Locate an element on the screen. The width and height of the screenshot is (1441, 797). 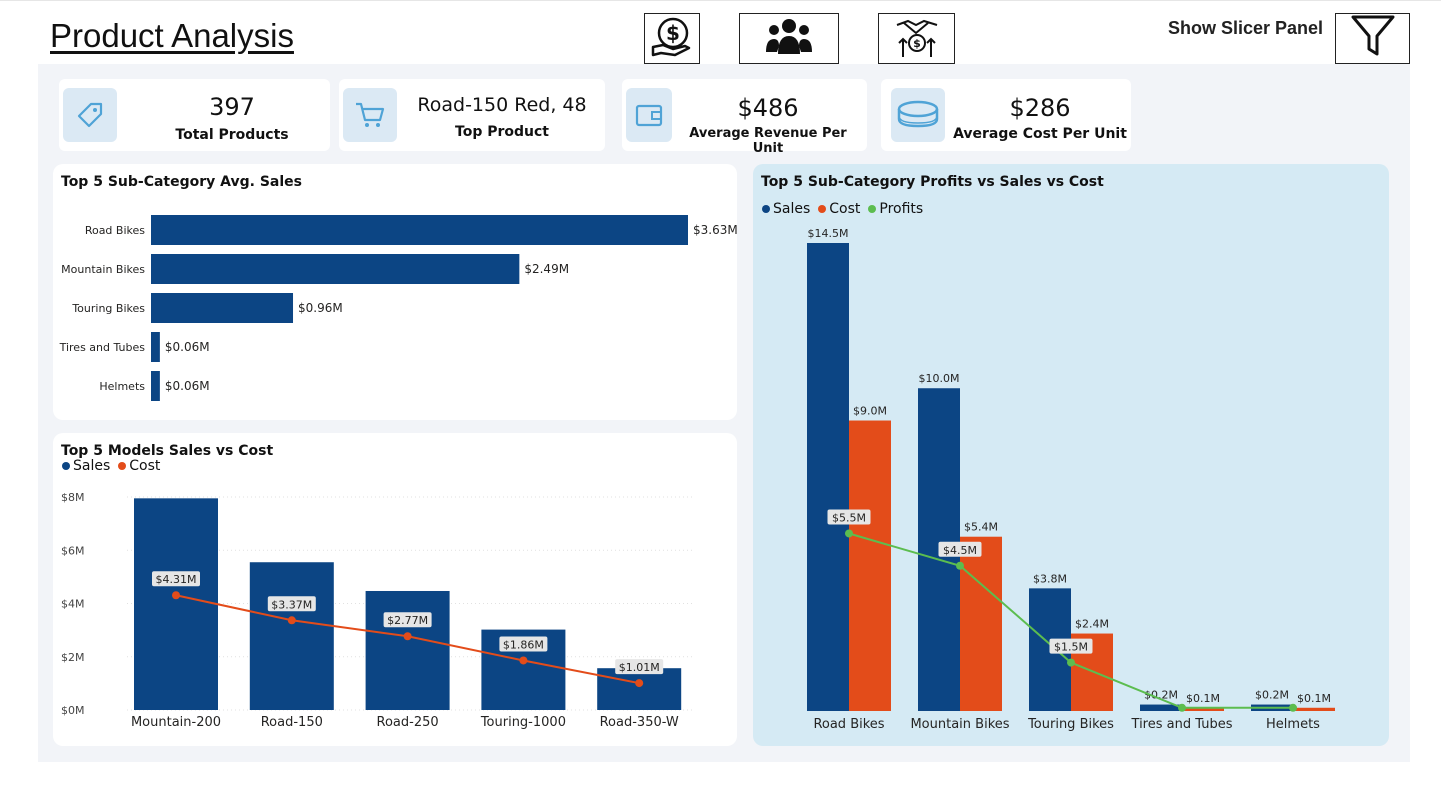
filter-icon is located at coordinates (1373, 38).